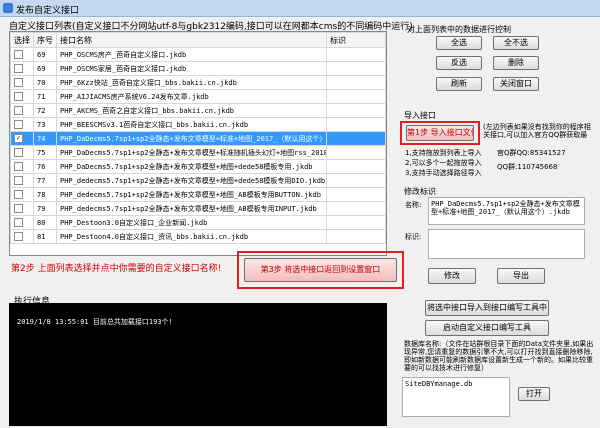 The width and height of the screenshot is (600, 428). I want to click on flag-field, so click(506, 244).